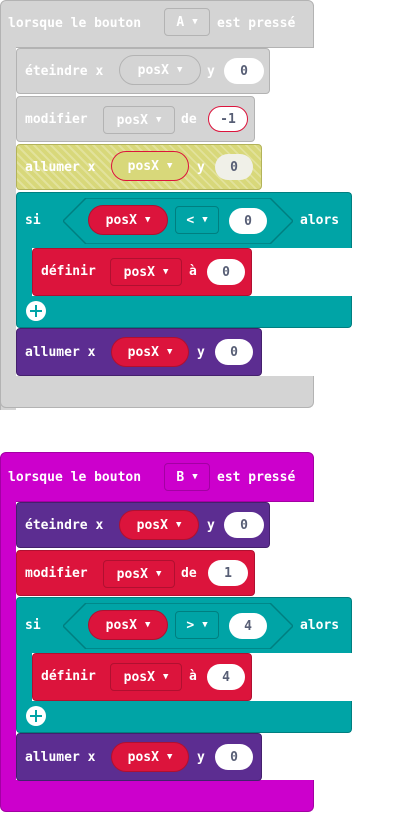 This screenshot has width=403, height=813. Describe the element at coordinates (180, 22) in the screenshot. I see `button-dropdown-value: A` at that location.